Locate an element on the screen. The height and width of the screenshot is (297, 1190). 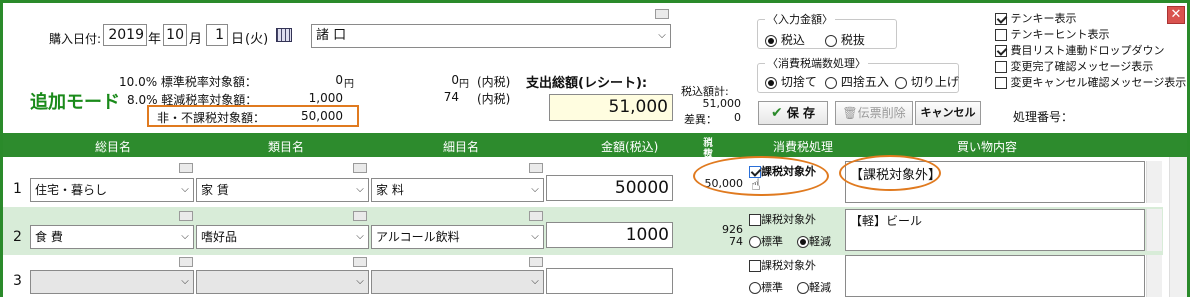
rounding-round-option: 四捨五入 is located at coordinates (857, 81).